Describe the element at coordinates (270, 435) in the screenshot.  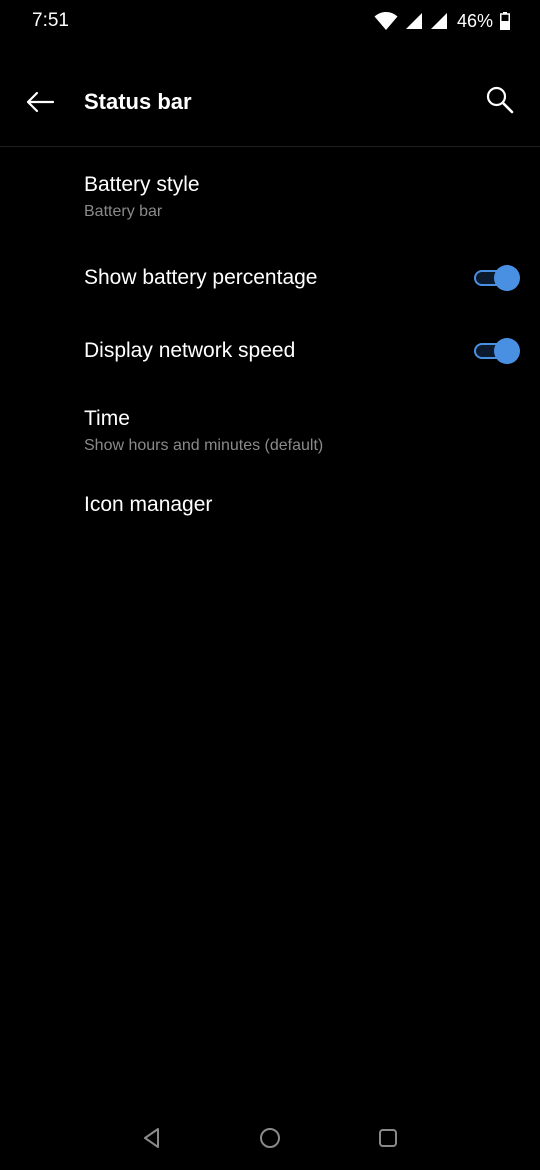
I see `time-item: Time Show hours and minutes (default)` at that location.